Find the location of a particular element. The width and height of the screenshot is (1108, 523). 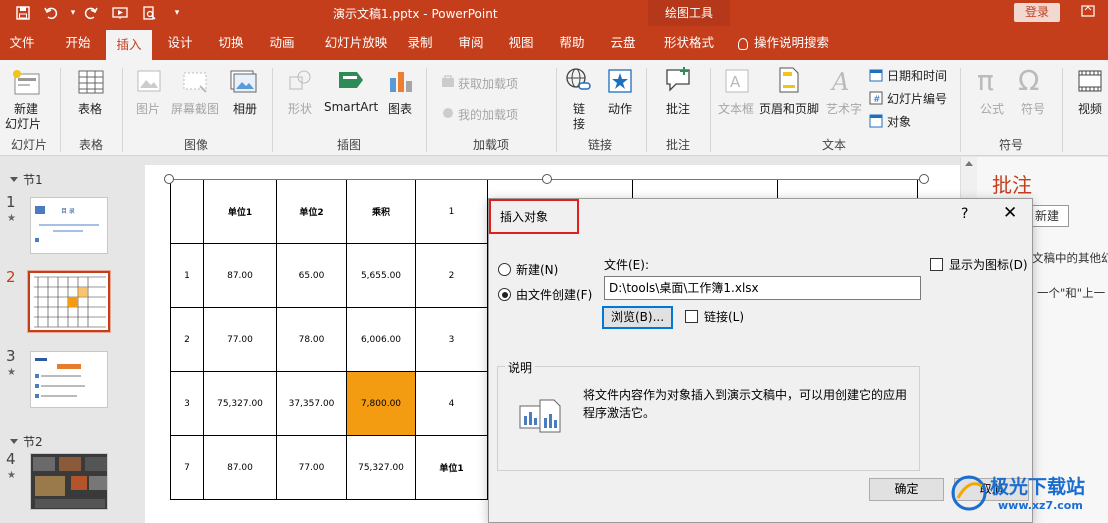

customize-toolbar-icon: ▾ is located at coordinates (177, 13).